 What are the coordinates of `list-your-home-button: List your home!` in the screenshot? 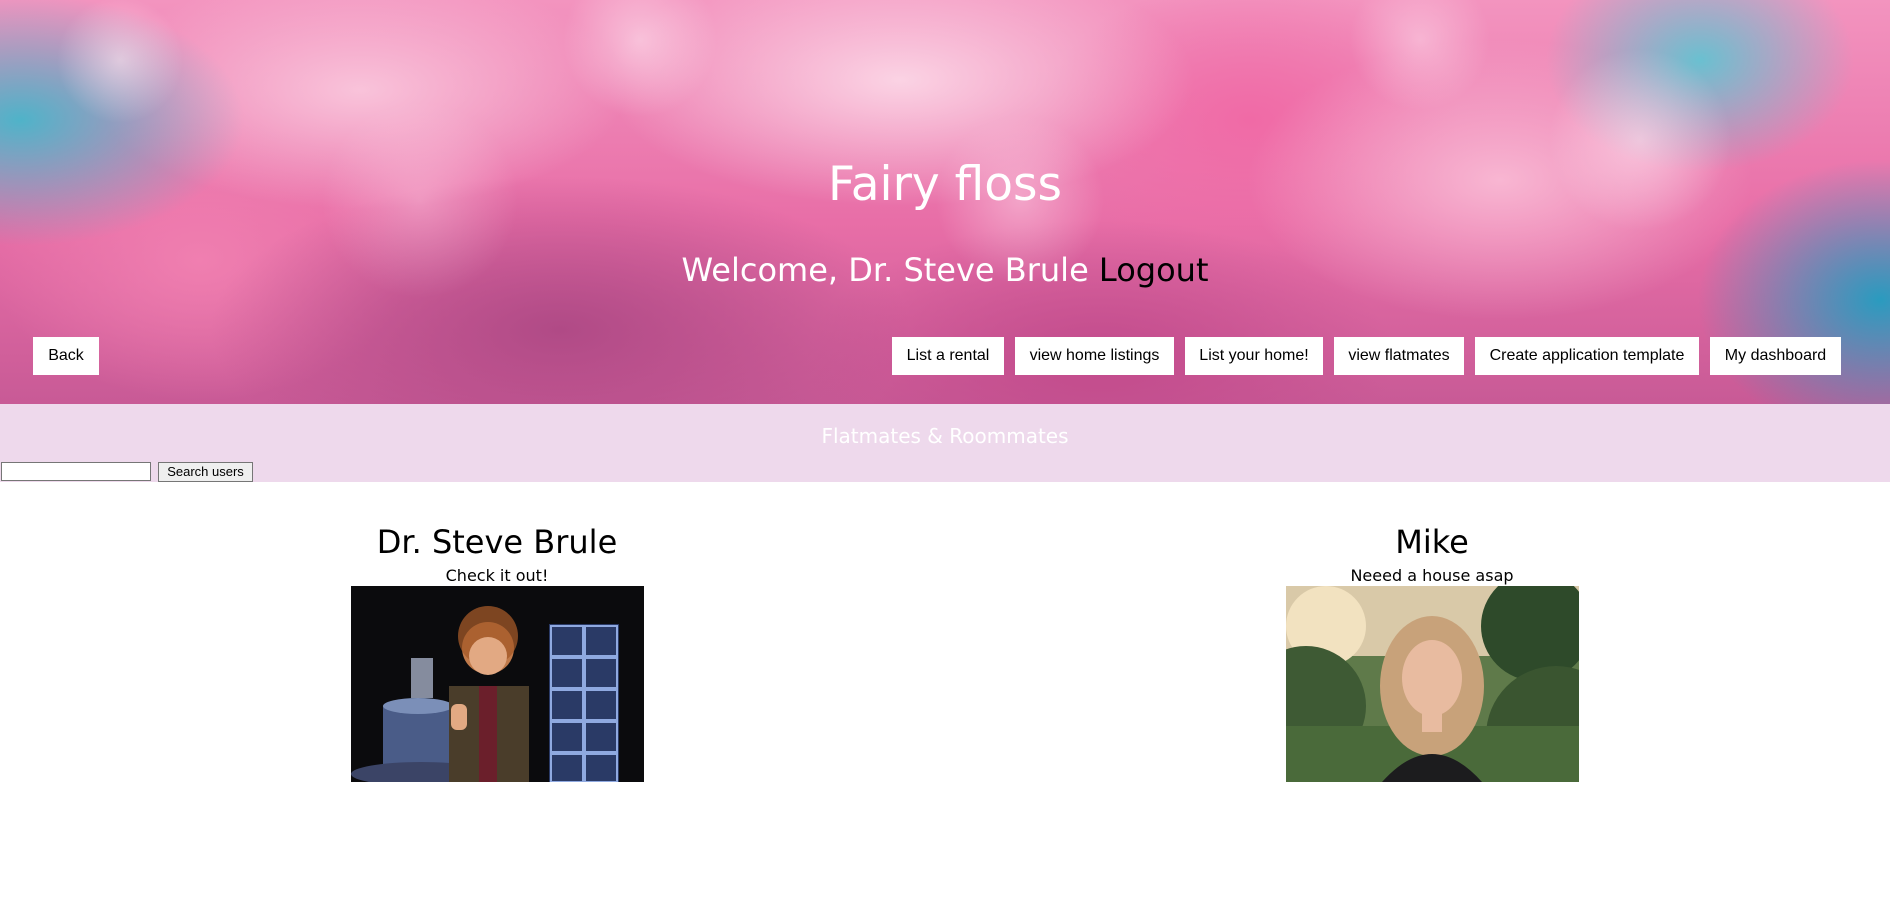 It's located at (1254, 356).